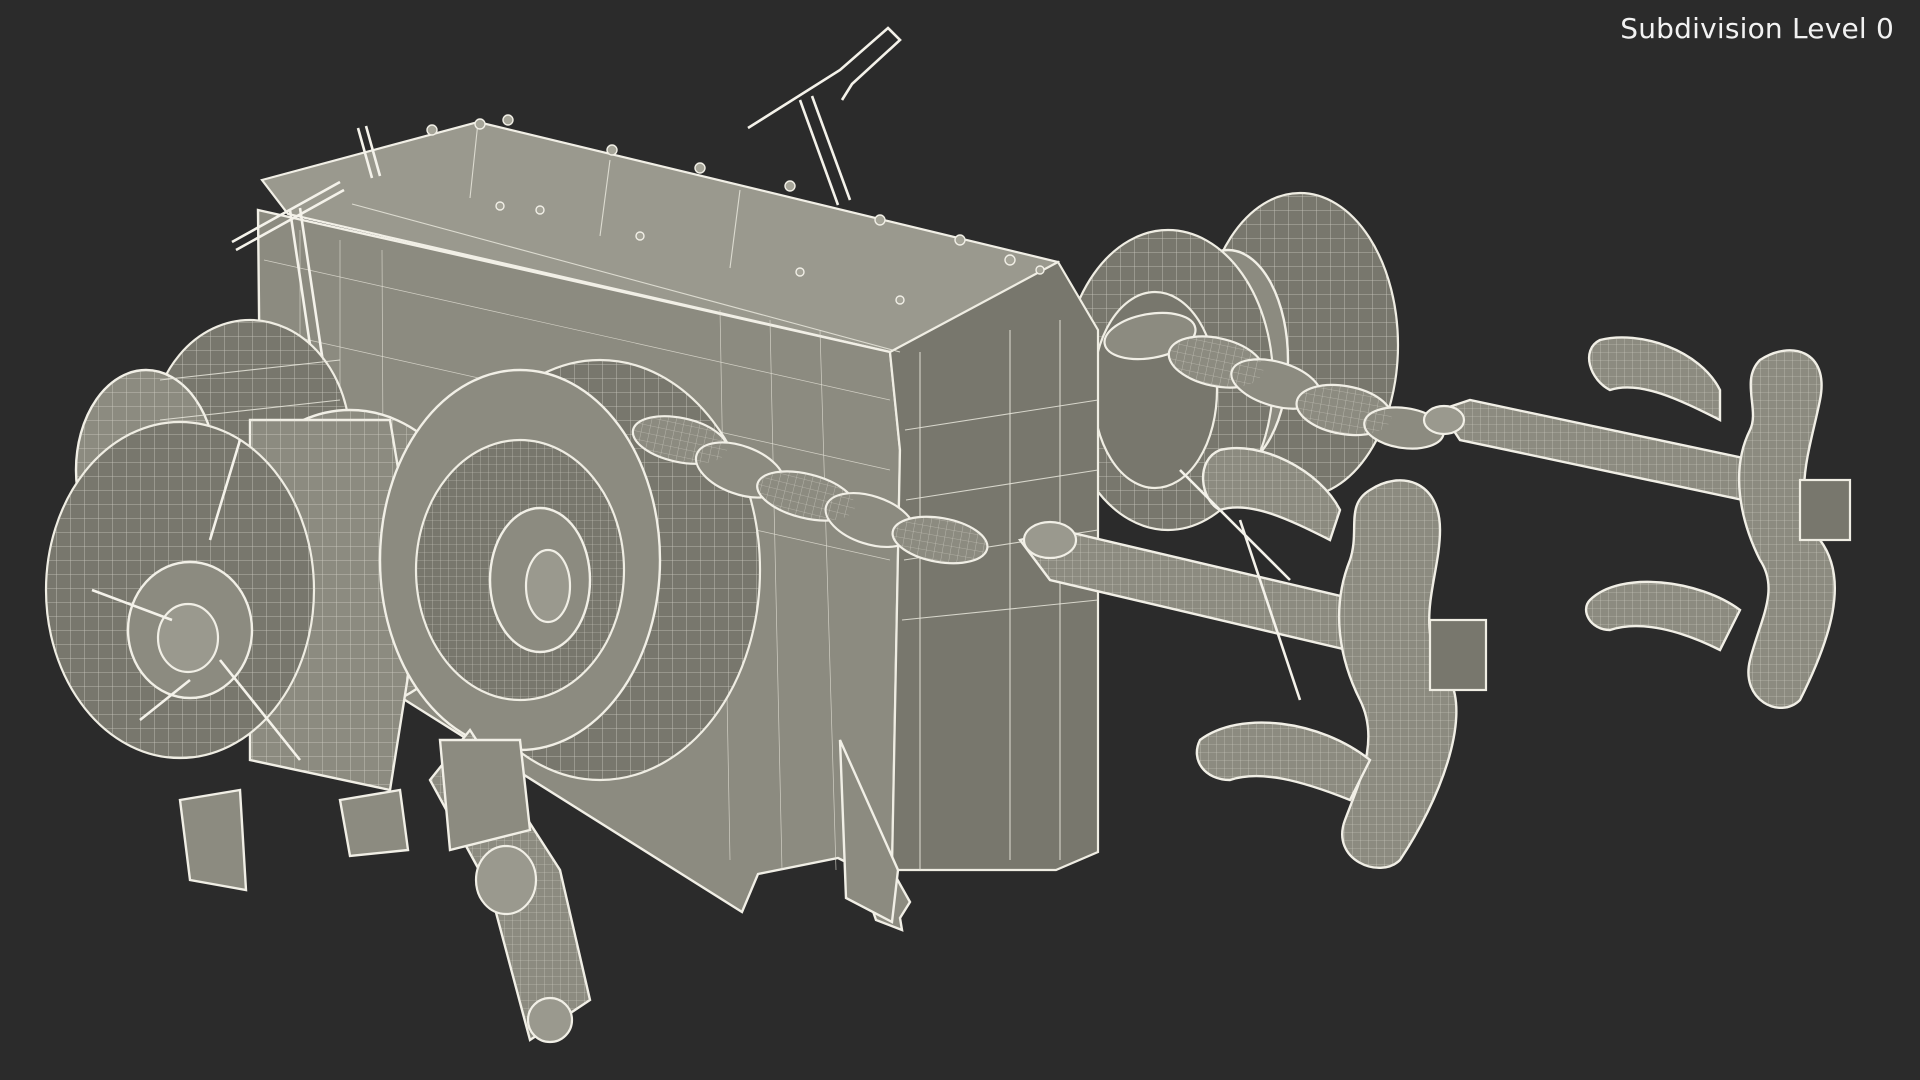 The height and width of the screenshot is (1080, 1920). I want to click on crank-handle, so click(824, 116).